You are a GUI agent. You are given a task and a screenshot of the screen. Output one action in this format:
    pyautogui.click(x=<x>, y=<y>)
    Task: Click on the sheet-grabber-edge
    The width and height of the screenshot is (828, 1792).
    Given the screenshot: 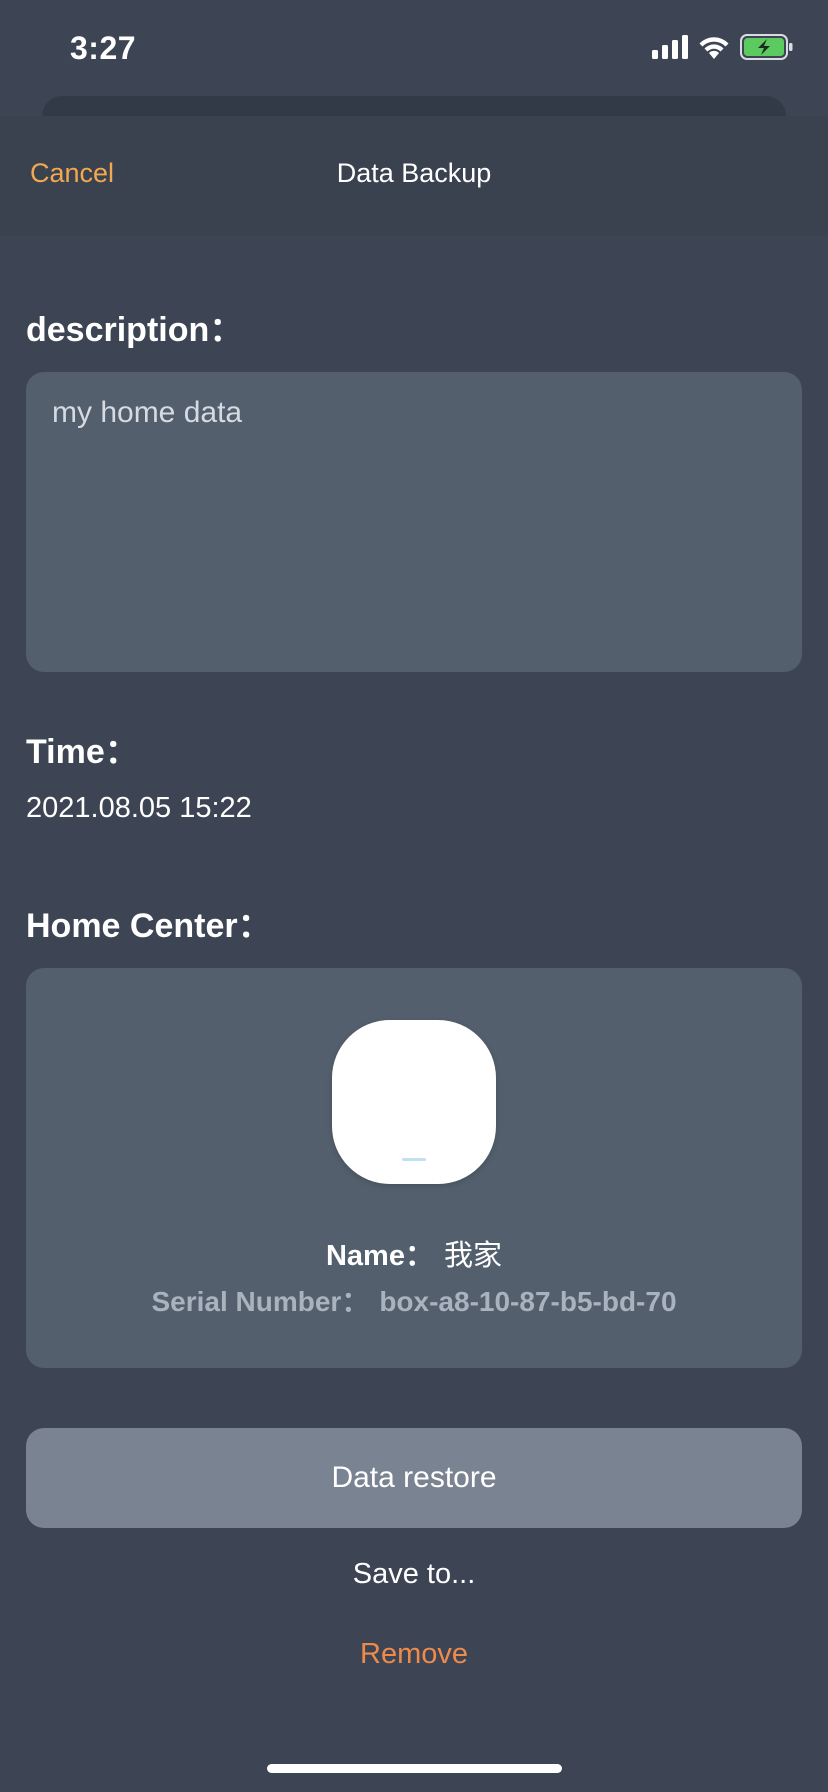 What is the action you would take?
    pyautogui.click(x=414, y=106)
    